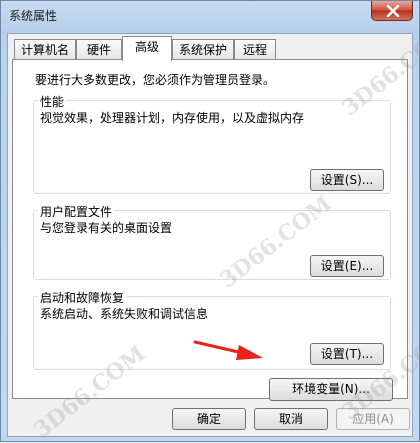 This screenshot has height=443, width=420. Describe the element at coordinates (373, 419) in the screenshot. I see `apply-button: 应用(A)` at that location.